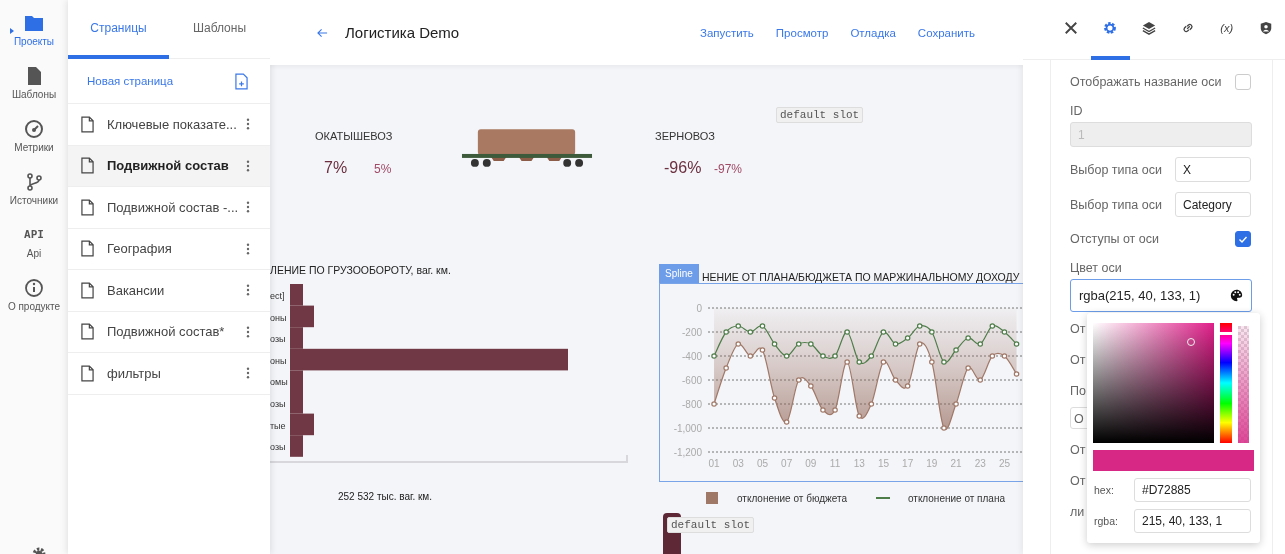  I want to click on x-axis-label: 25, so click(1004, 463).